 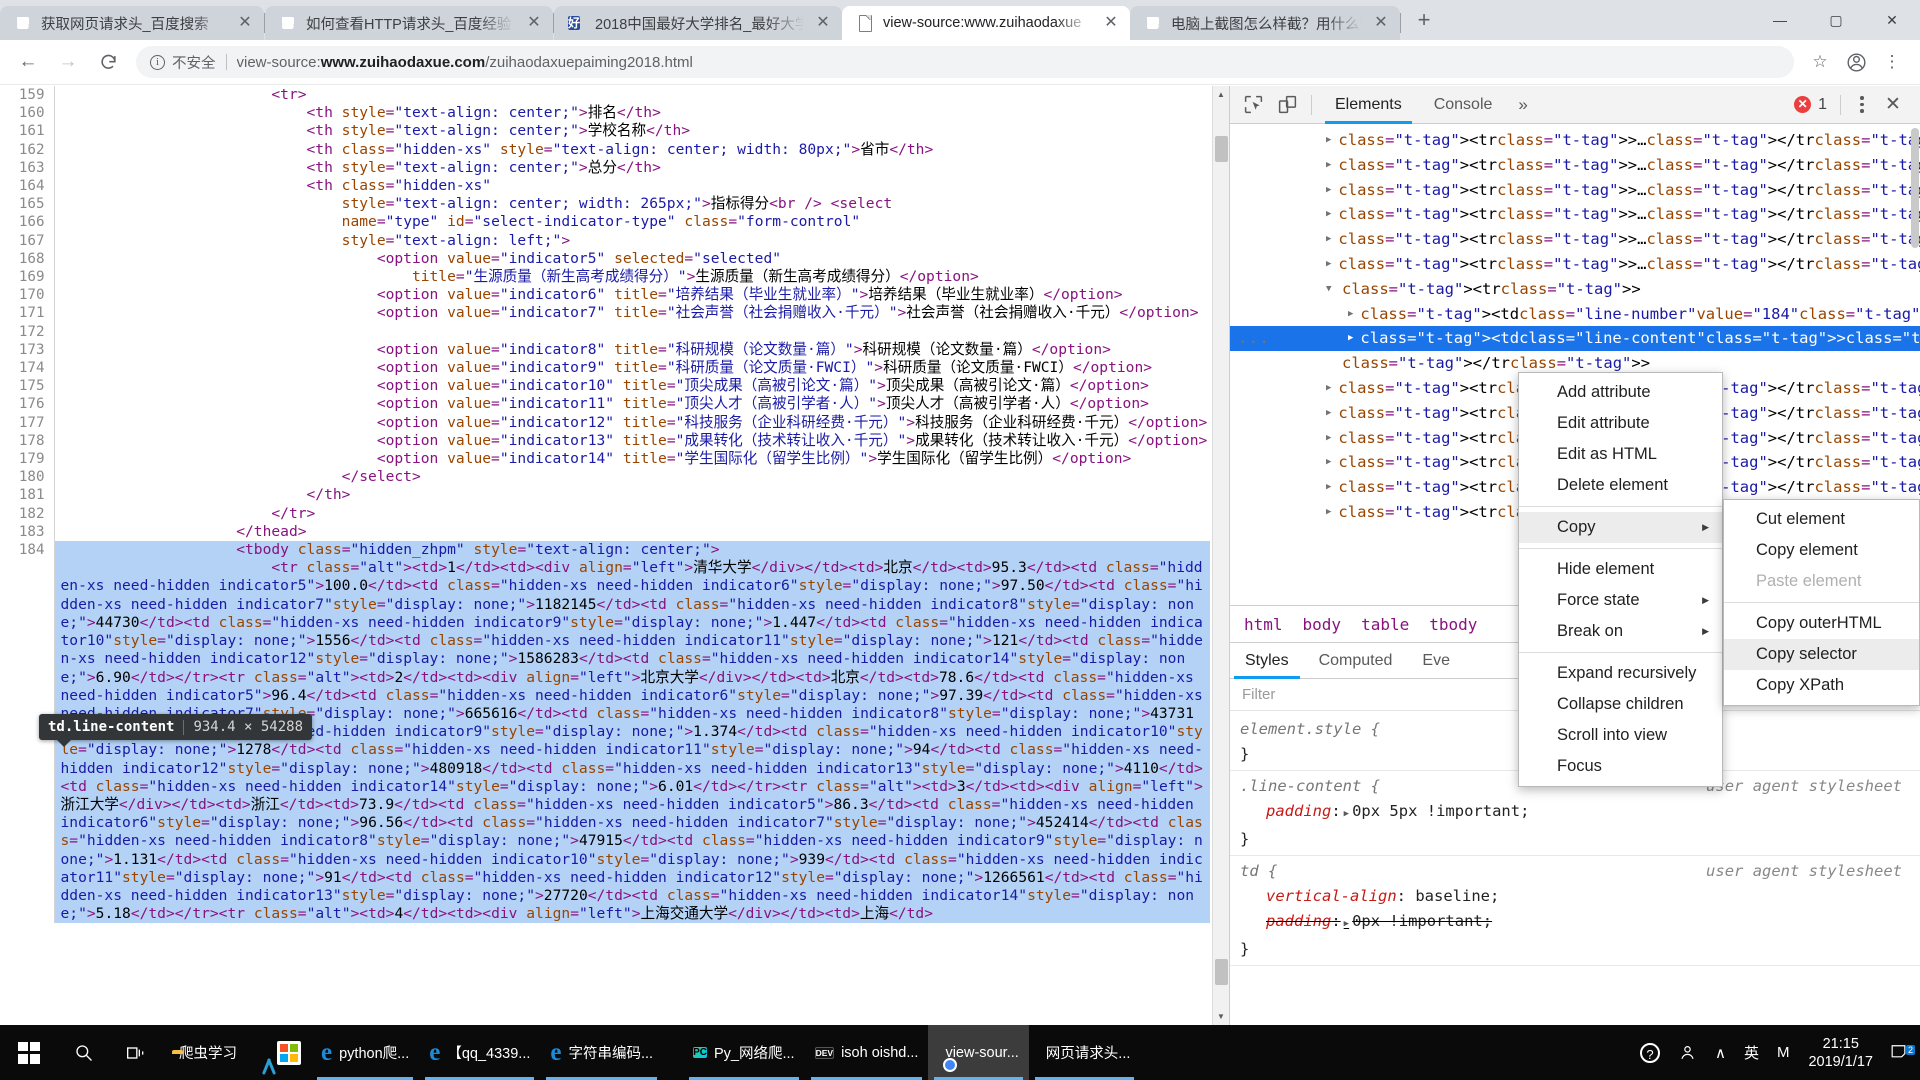 I want to click on breadcrumb-item: table, so click(x=1385, y=624).